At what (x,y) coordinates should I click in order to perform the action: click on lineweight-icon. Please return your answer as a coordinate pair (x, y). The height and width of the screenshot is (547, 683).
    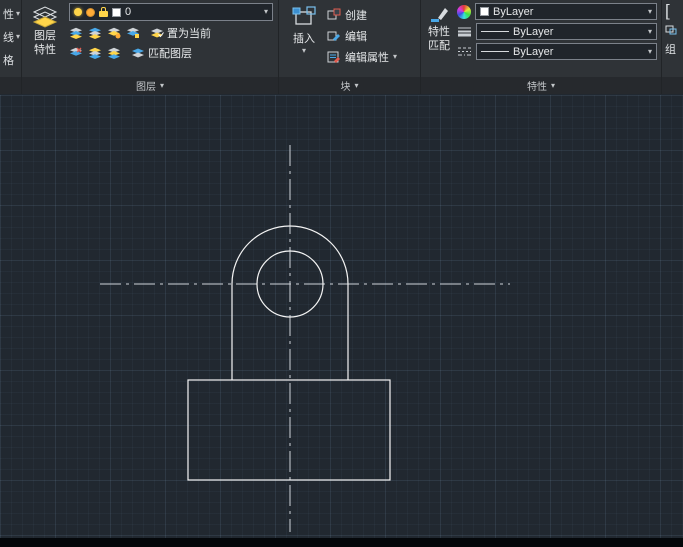
    Looking at the image, I should click on (464, 31).